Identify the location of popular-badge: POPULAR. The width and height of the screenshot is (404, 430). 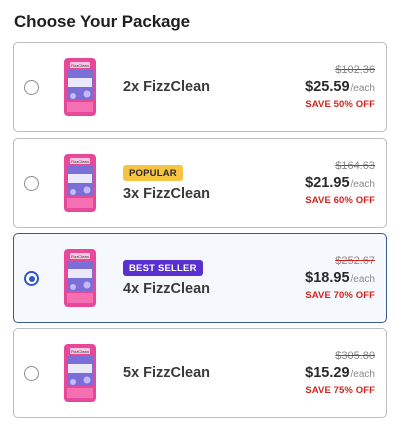
(153, 172).